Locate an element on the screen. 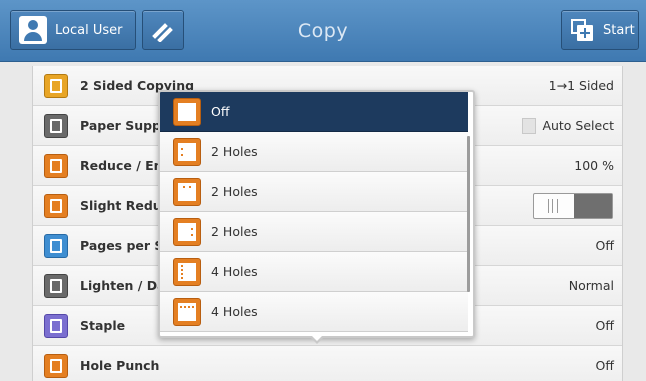 This screenshot has width=646, height=381. reduce-enlarge-icon is located at coordinates (56, 166).